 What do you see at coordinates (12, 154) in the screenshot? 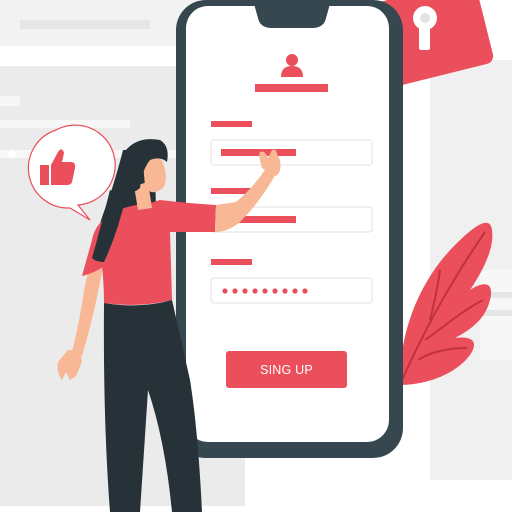
I see `bg-dot` at bounding box center [12, 154].